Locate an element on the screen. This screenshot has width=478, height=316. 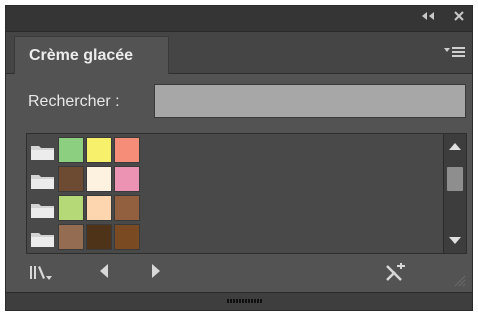
arrow-down-icon is located at coordinates (455, 240).